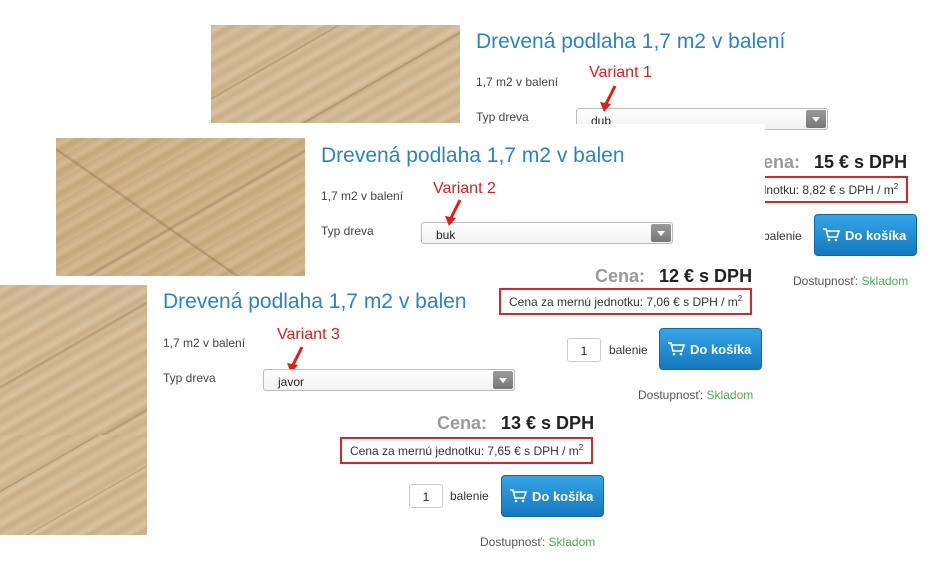 The height and width of the screenshot is (564, 940). Describe the element at coordinates (628, 350) in the screenshot. I see `quantity-unit-variant-2: balenie` at that location.